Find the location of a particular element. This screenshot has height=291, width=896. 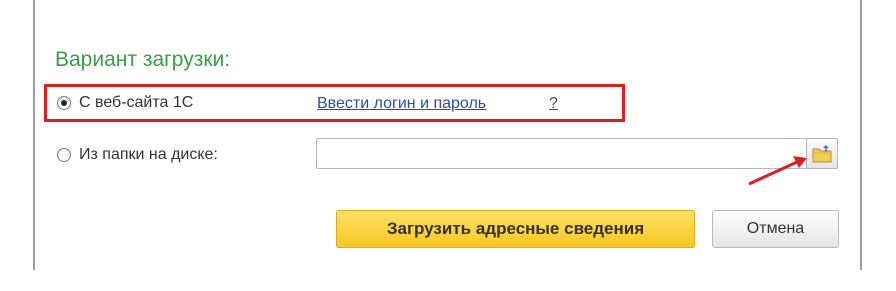

radio-label-folder: Из папки на диске: is located at coordinates (148, 155).